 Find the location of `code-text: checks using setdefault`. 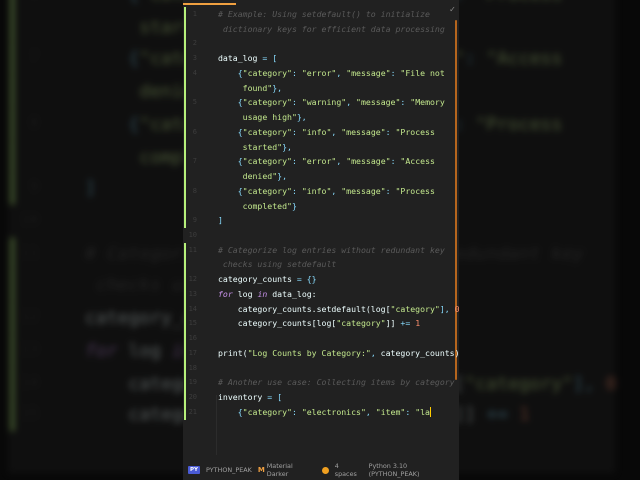

code-text: checks using setdefault is located at coordinates (277, 264).